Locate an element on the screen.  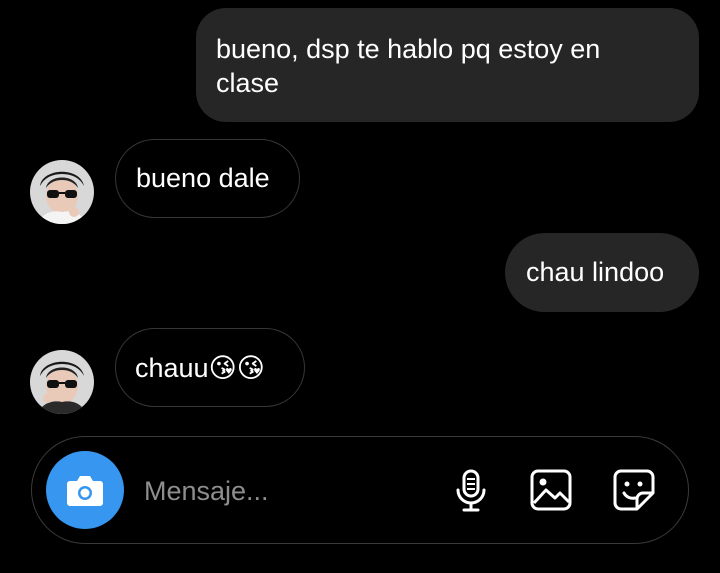
microphone-button is located at coordinates (471, 490).